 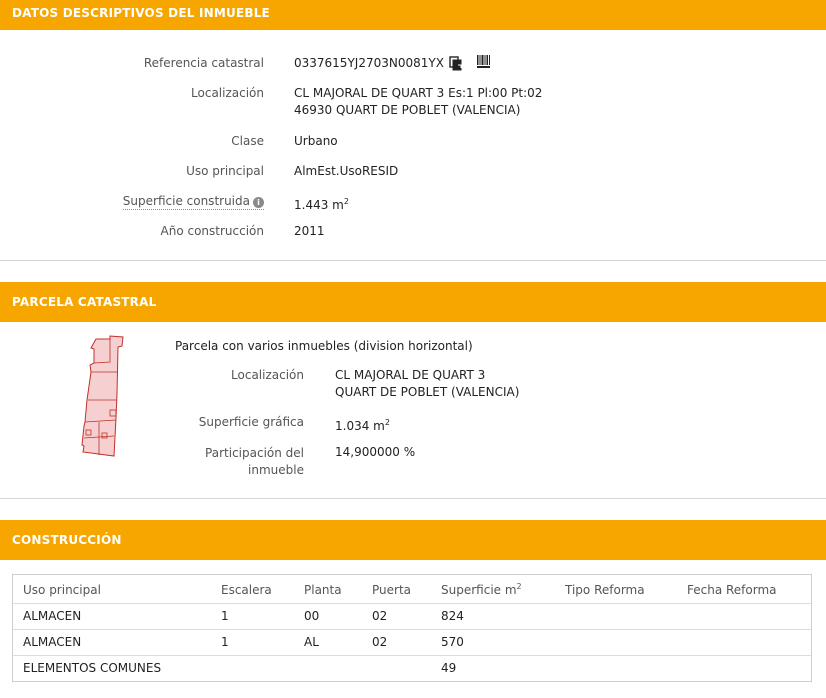 I want to click on superficie-grafica-number: 1.034 m, so click(x=360, y=426).